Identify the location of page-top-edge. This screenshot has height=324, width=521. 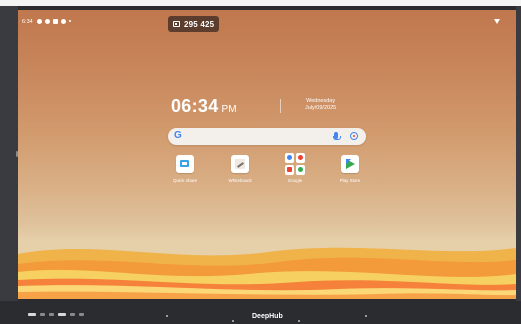
(260, 3).